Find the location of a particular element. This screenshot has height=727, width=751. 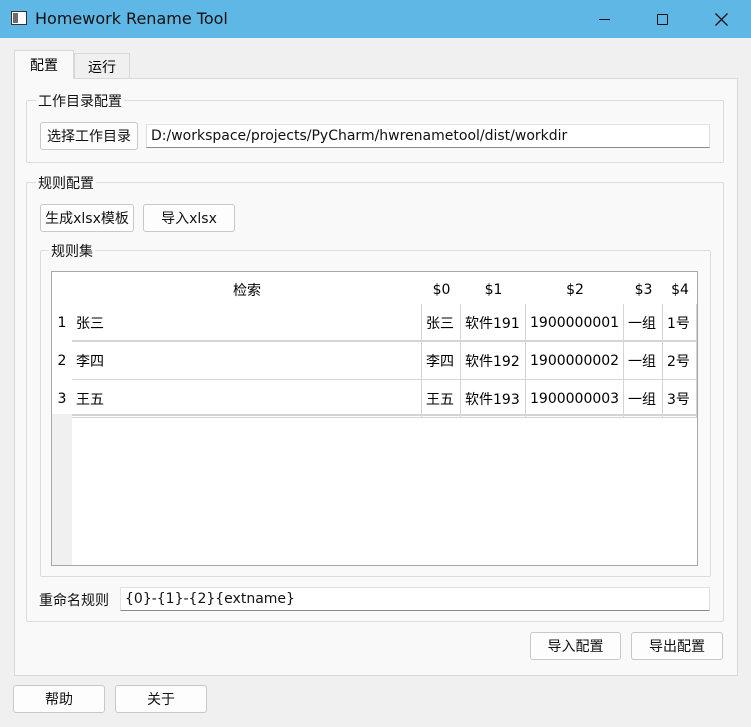

app-window-icon is located at coordinates (19, 18).